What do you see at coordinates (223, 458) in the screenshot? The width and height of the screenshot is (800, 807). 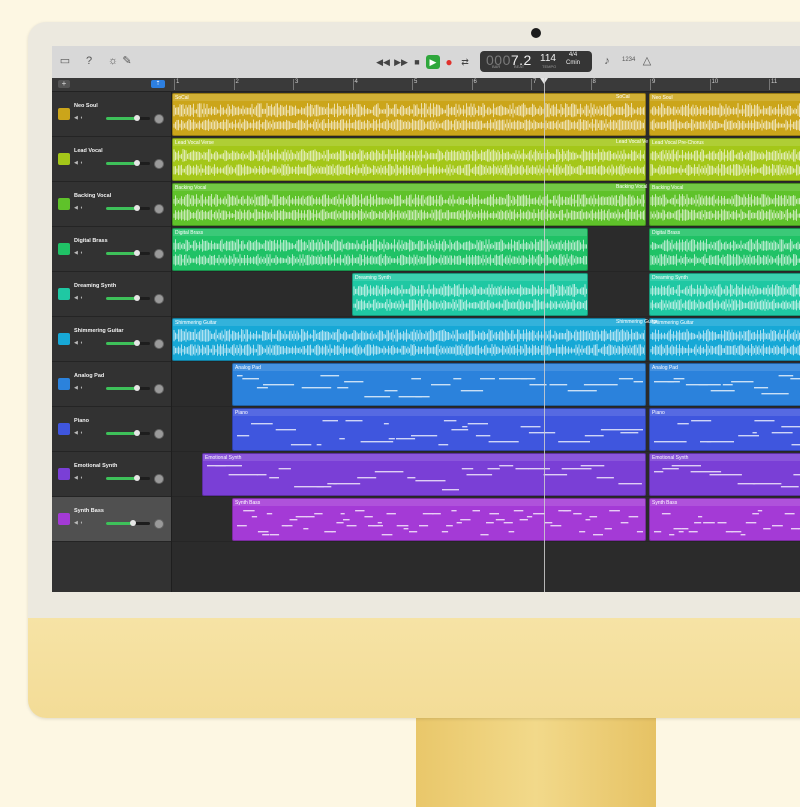 I see `region-name: Emotional Synth` at bounding box center [223, 458].